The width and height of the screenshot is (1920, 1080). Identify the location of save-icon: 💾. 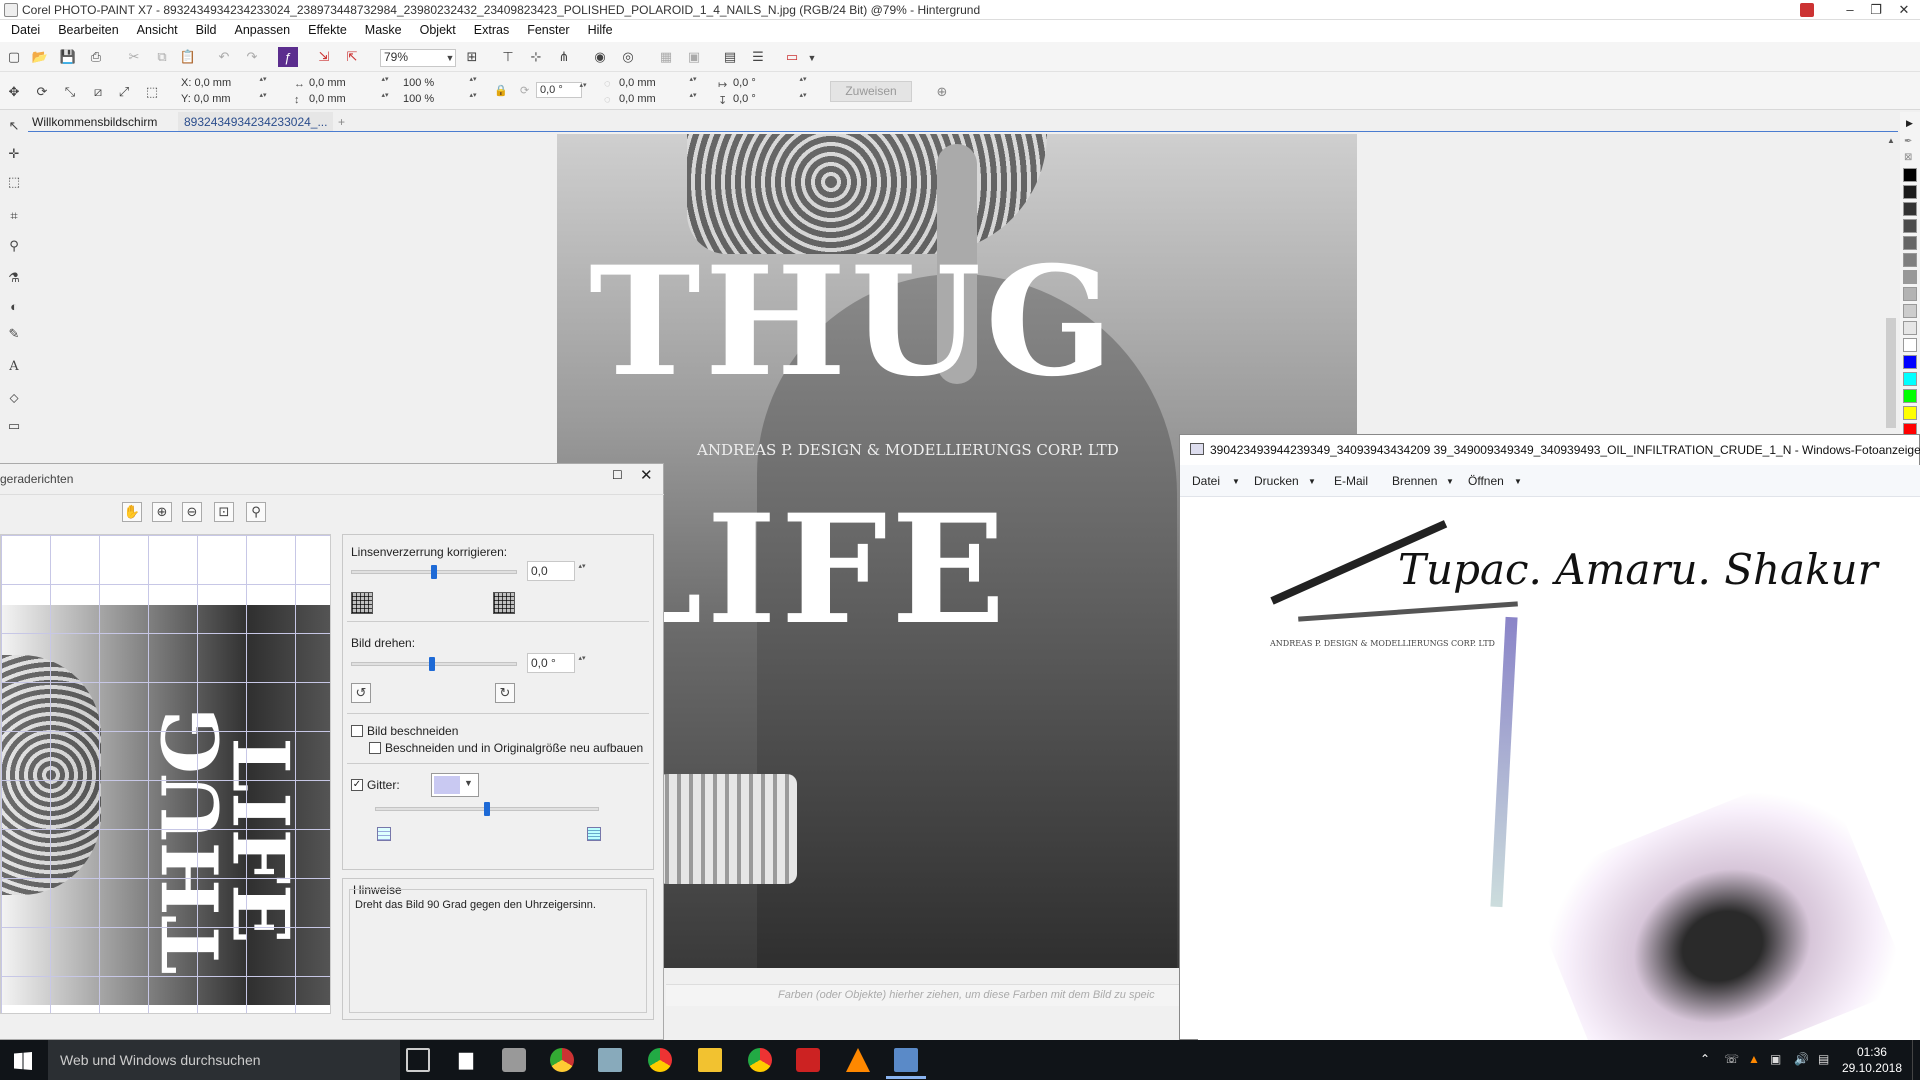
(68, 57).